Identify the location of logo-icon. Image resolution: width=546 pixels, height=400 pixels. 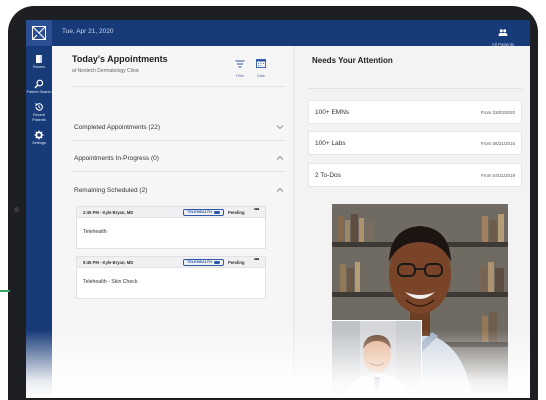
(39, 33).